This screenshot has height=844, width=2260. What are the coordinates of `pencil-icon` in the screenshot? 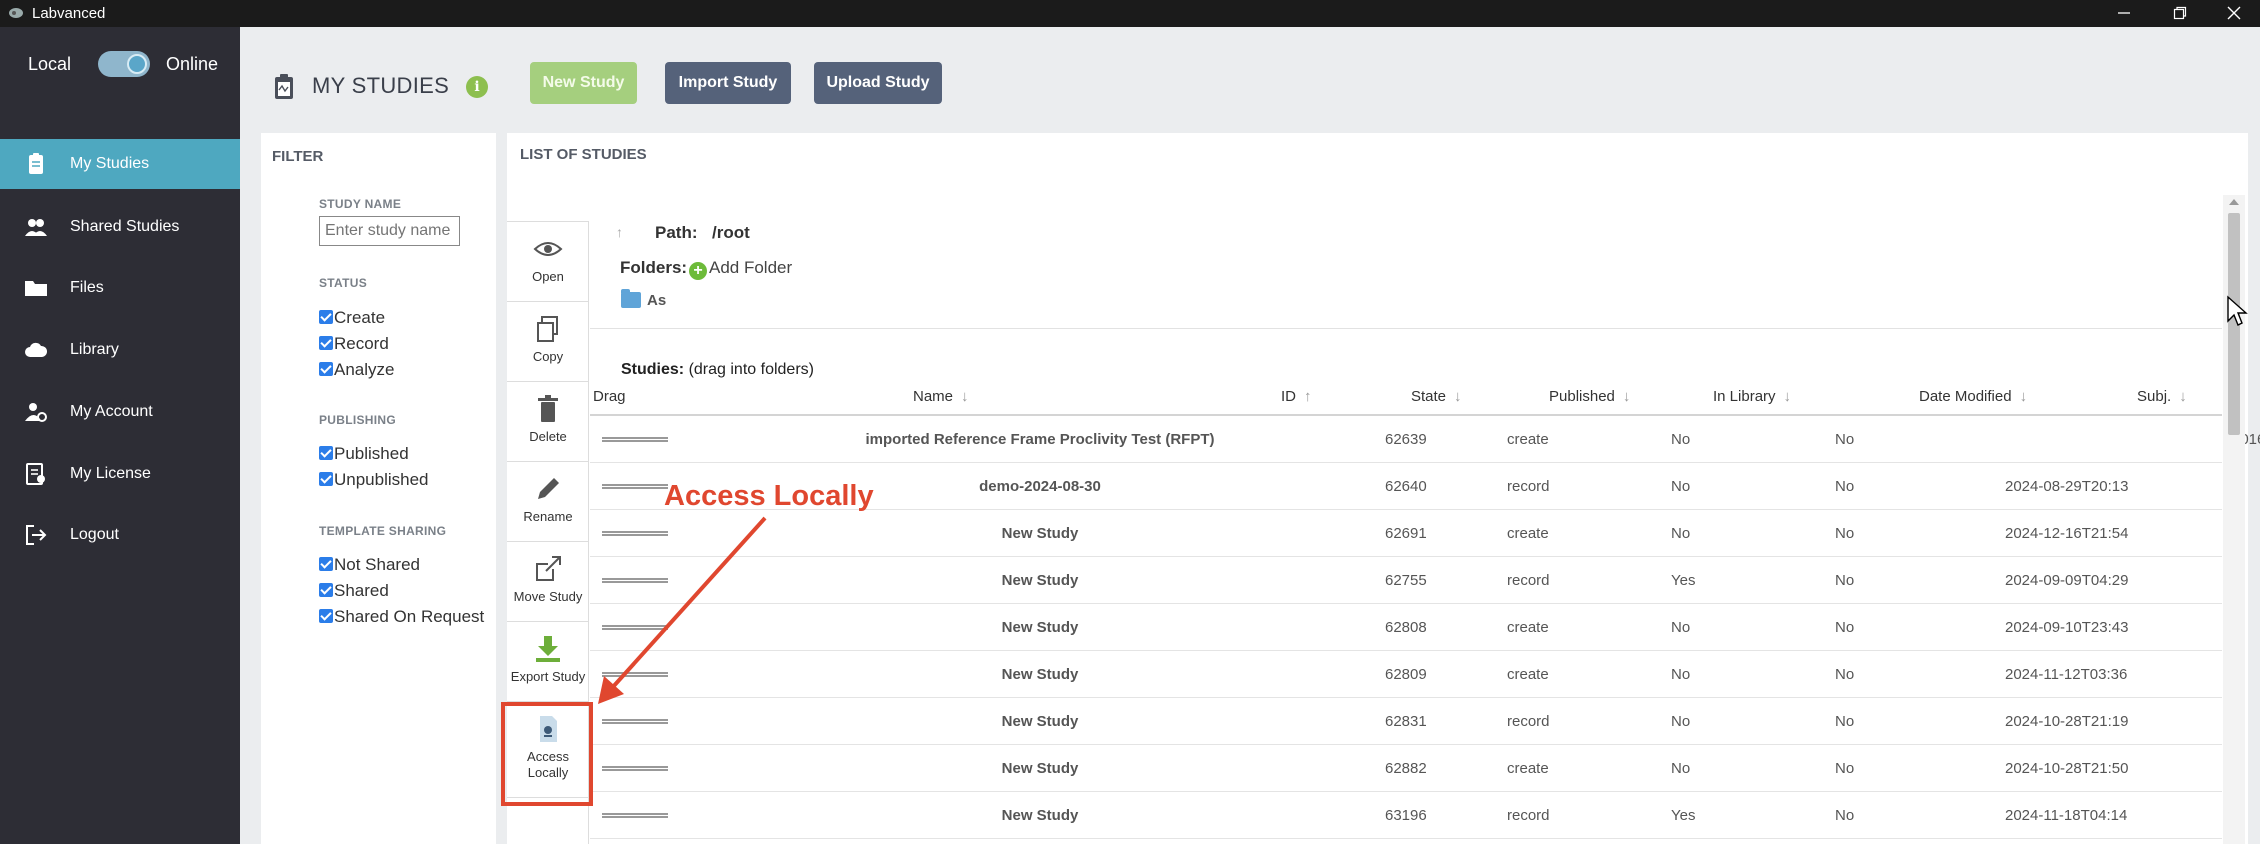 It's located at (548, 488).